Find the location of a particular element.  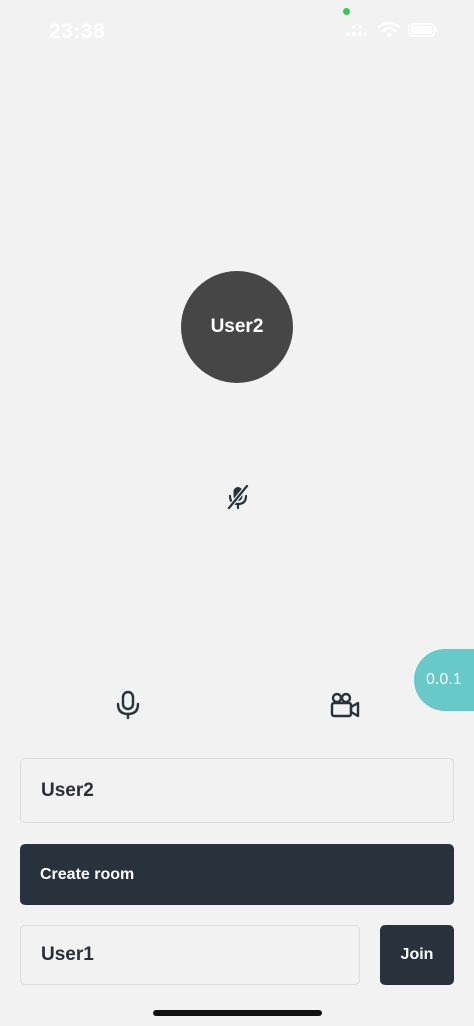

join-name-input is located at coordinates (190, 955).